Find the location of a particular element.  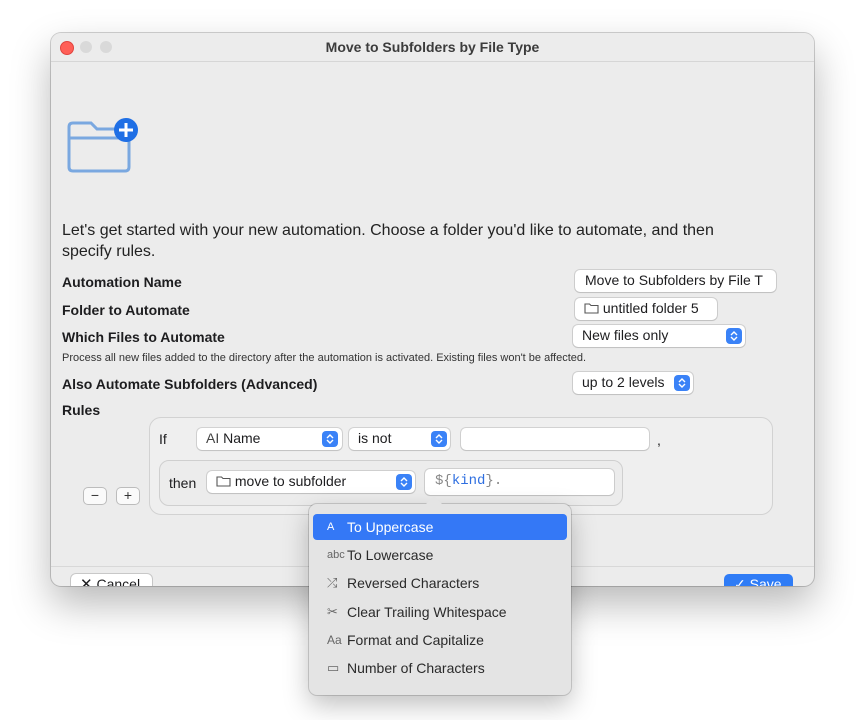

menu-item-to-lowercase: abc To Lowercase is located at coordinates (440, 555).